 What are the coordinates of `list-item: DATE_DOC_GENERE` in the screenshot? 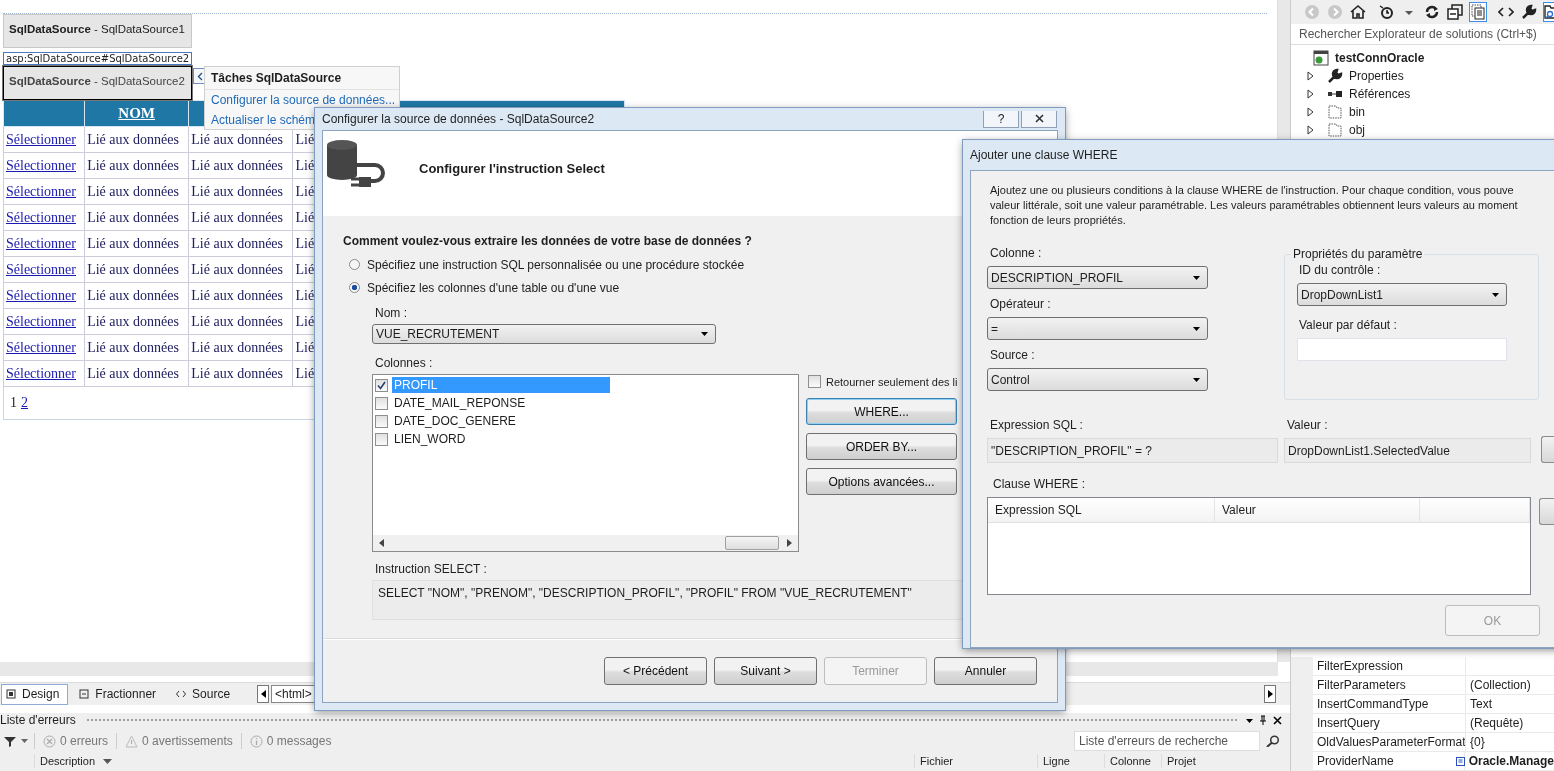 It's located at (501, 421).